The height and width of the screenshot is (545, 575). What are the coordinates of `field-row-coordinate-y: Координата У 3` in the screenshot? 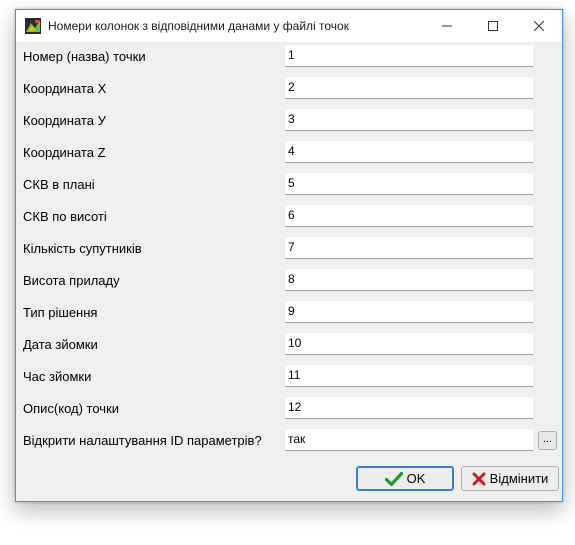 It's located at (289, 121).